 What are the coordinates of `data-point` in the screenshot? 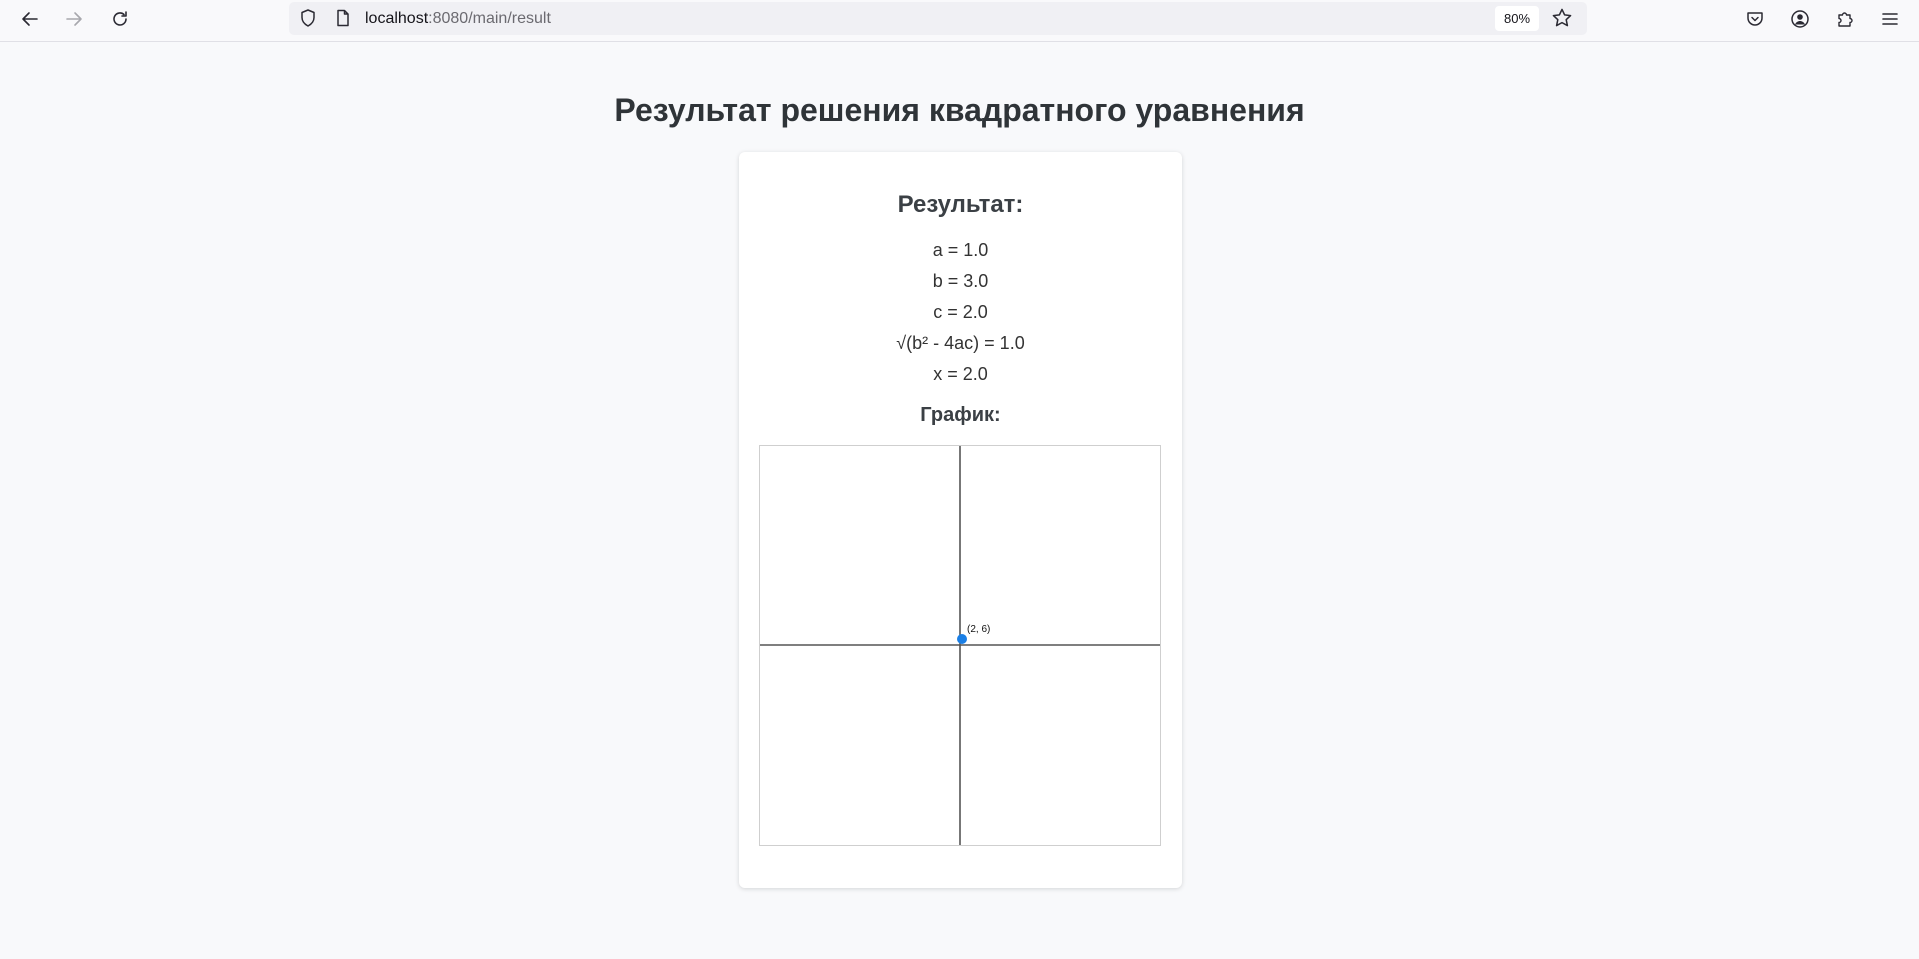 It's located at (962, 639).